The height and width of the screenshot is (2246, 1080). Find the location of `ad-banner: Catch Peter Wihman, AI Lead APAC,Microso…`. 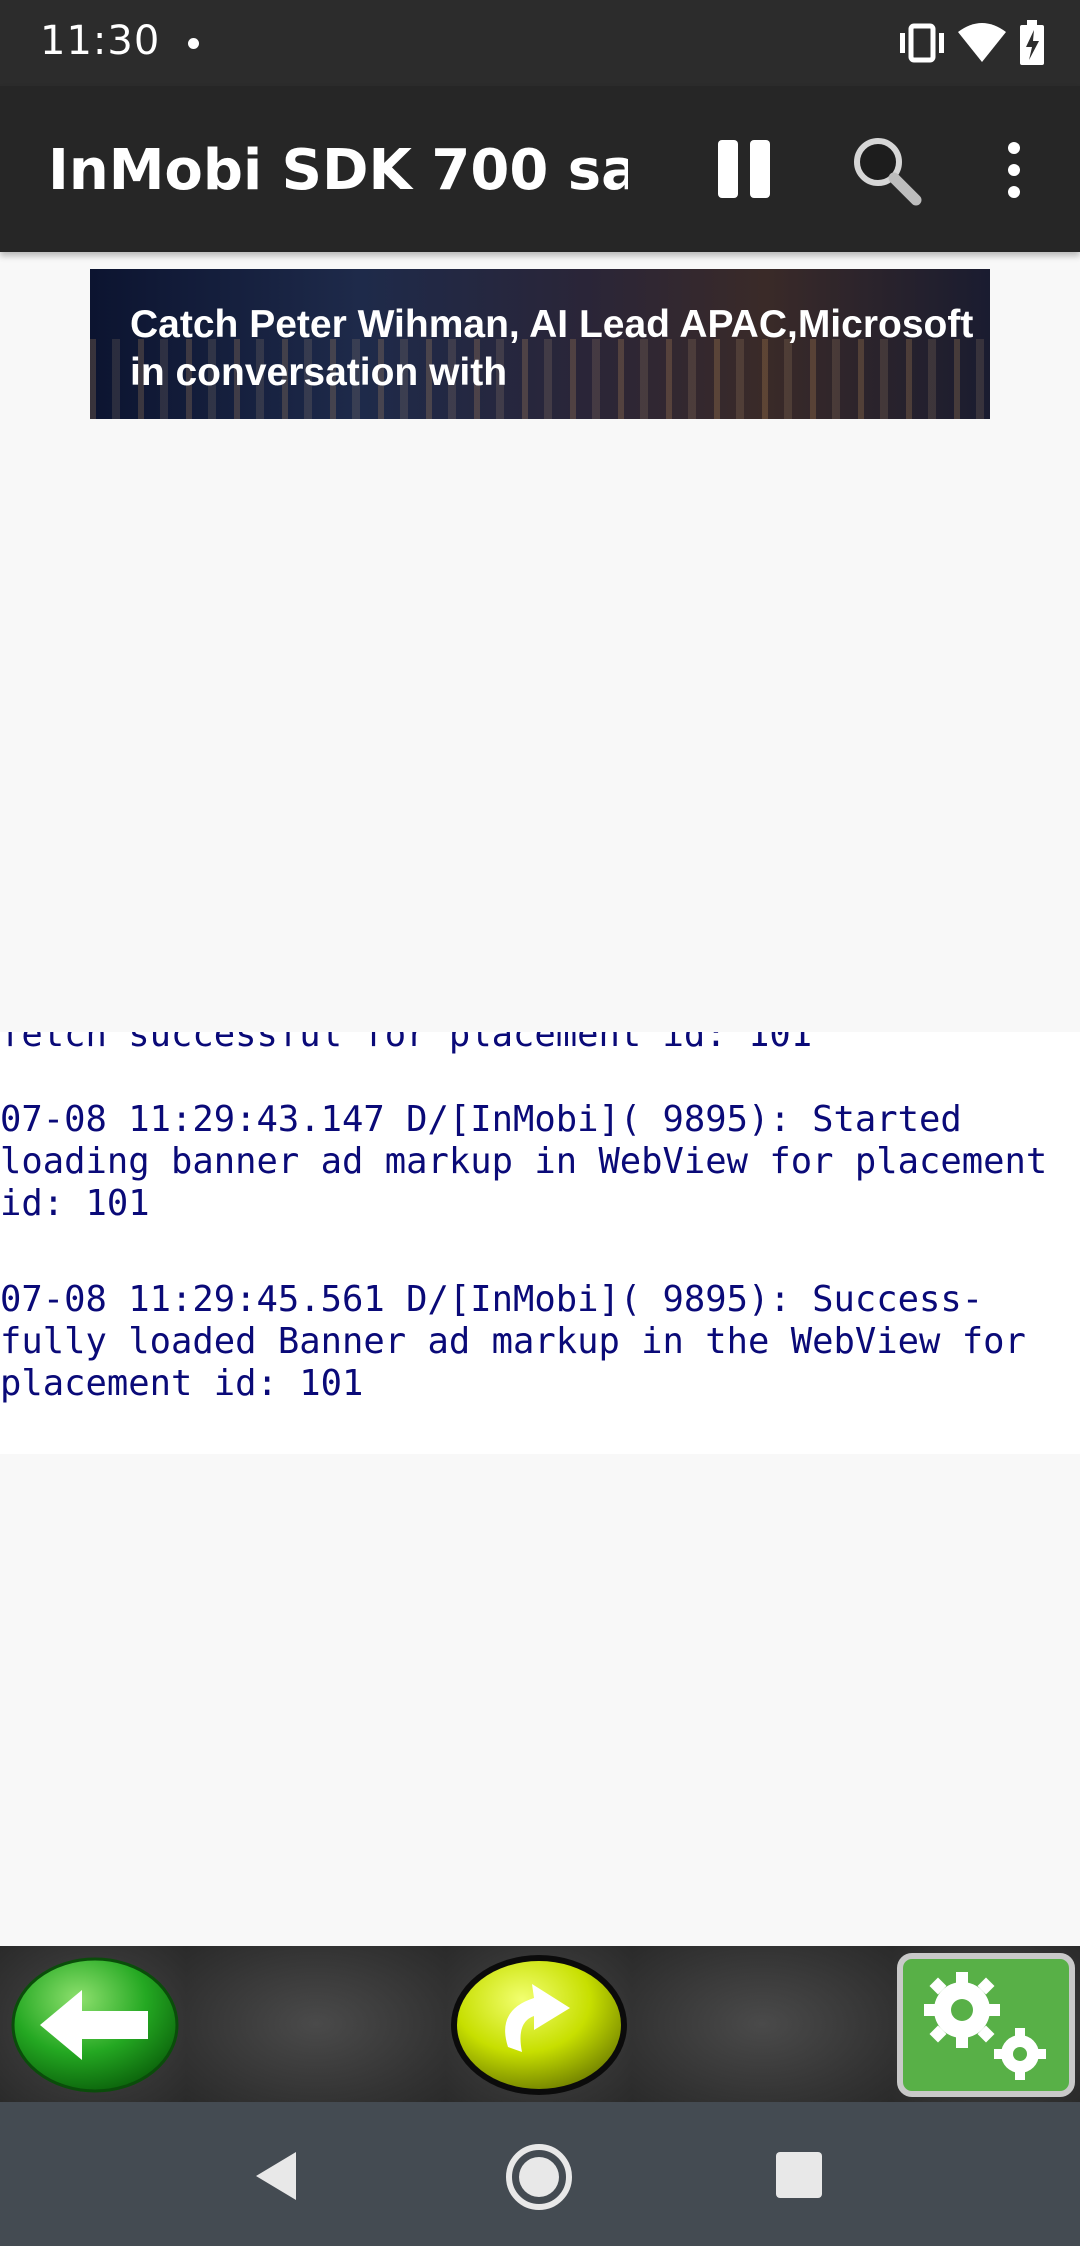

ad-banner: Catch Peter Wihman, AI Lead APAC,Microso… is located at coordinates (540, 344).